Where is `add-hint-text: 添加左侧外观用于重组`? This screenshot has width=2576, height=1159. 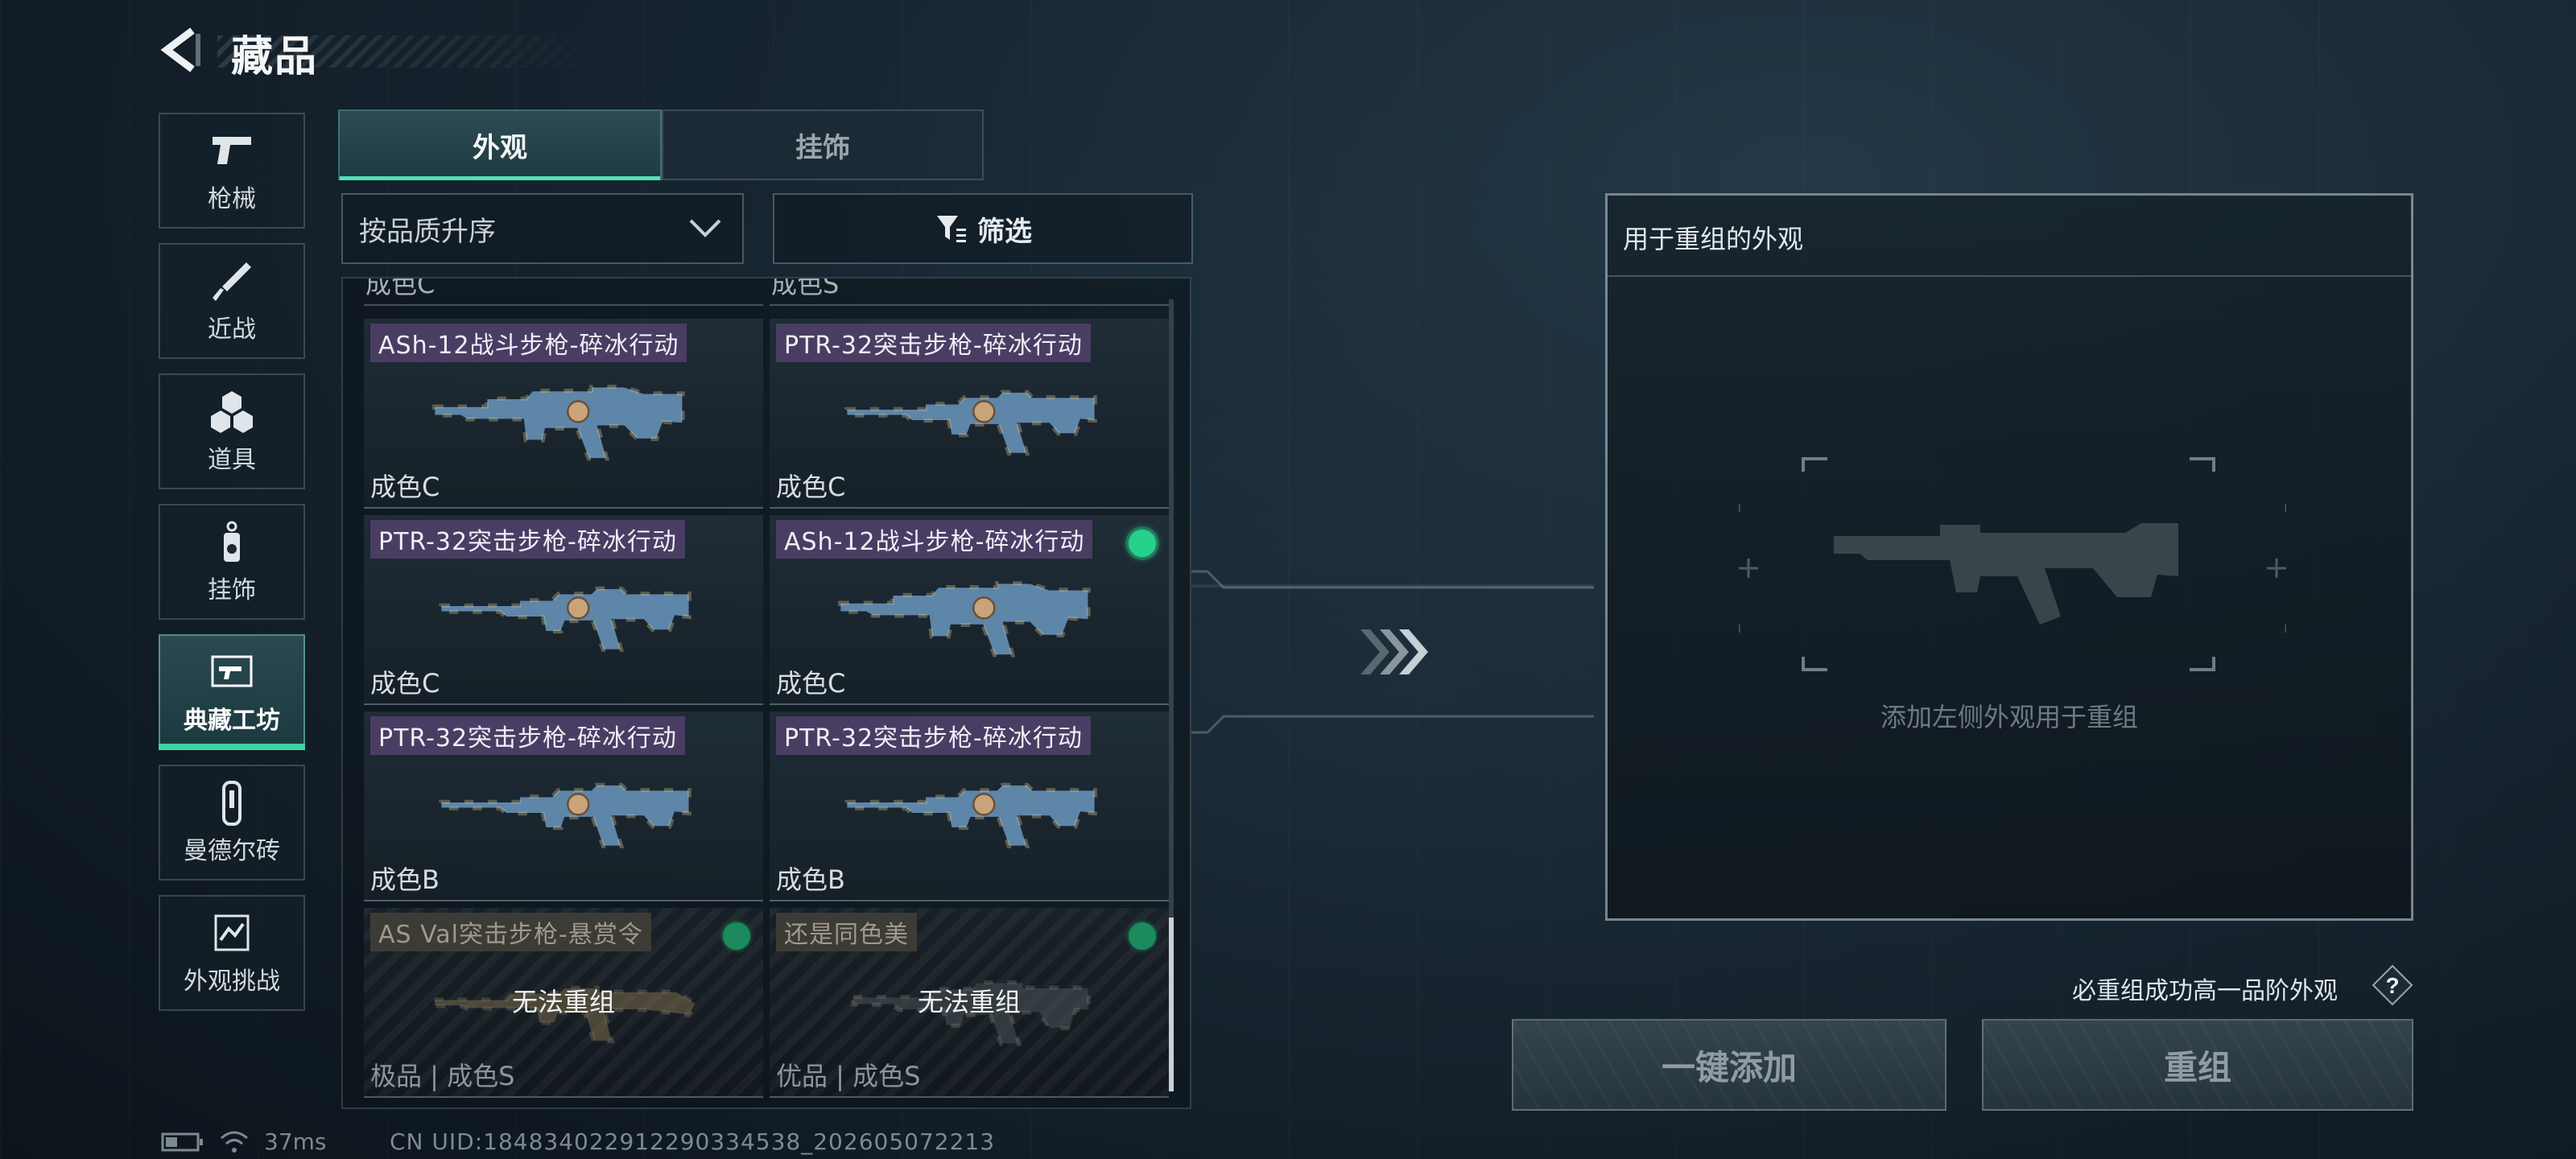 add-hint-text: 添加左侧外观用于重组 is located at coordinates (2009, 717).